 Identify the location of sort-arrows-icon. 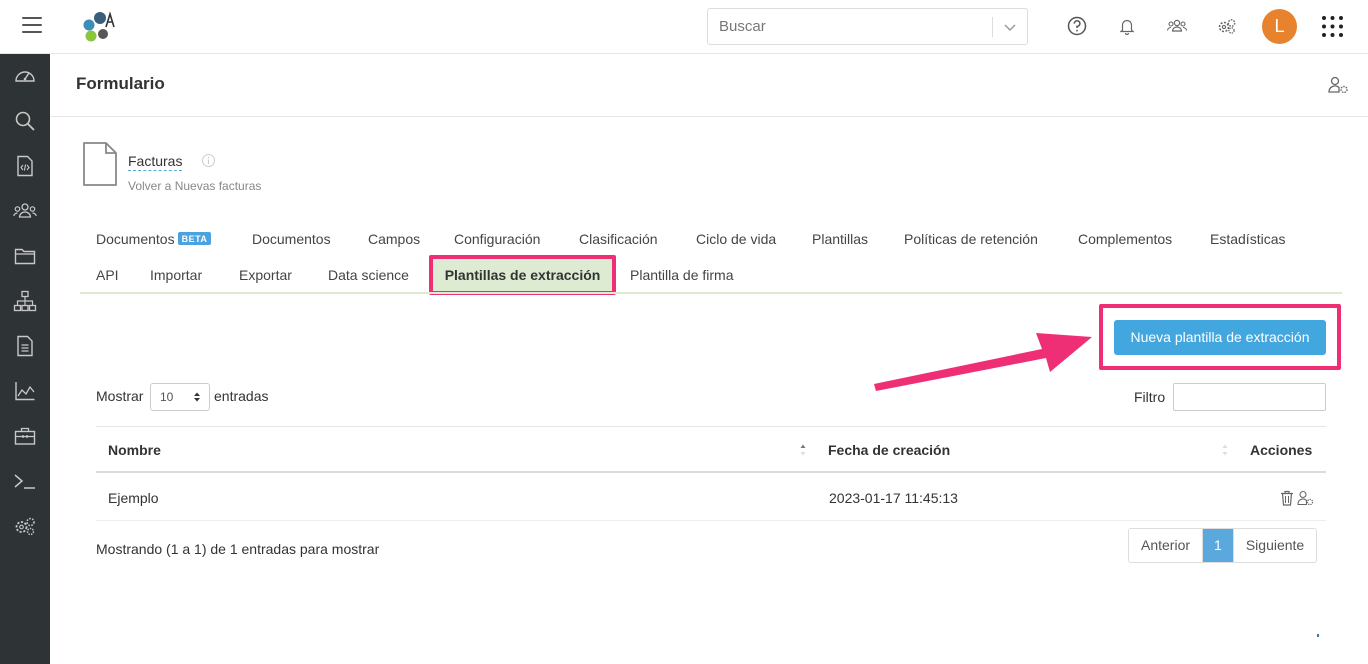
(197, 397).